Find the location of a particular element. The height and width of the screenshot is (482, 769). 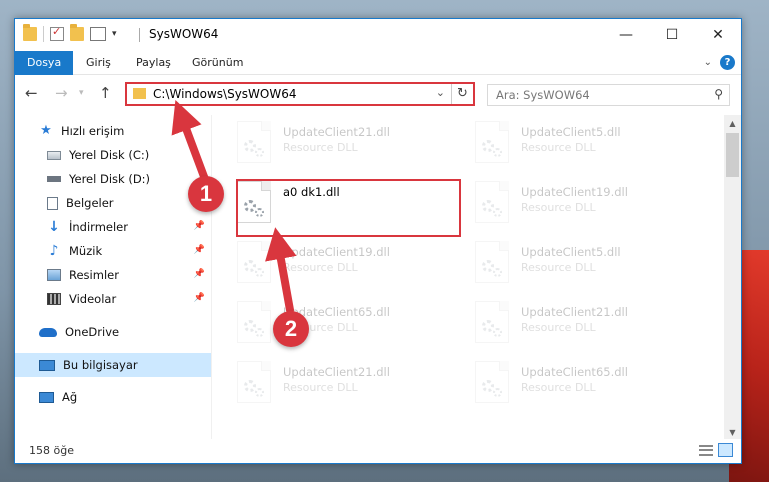

forward-arrow-icon: → is located at coordinates (61, 93).